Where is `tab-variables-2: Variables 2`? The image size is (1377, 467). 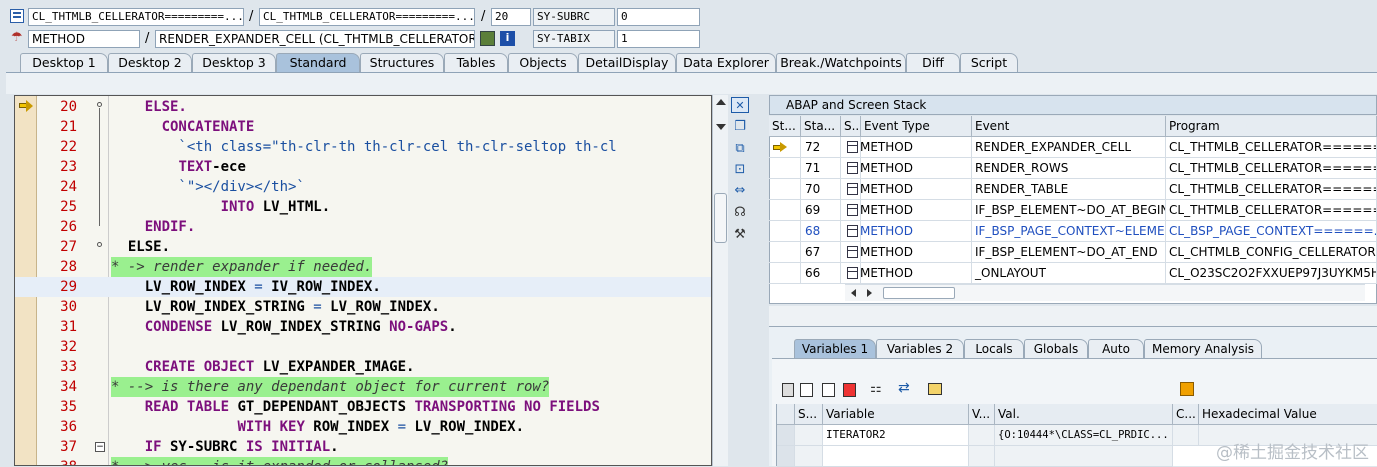
tab-variables-2: Variables 2 is located at coordinates (920, 349).